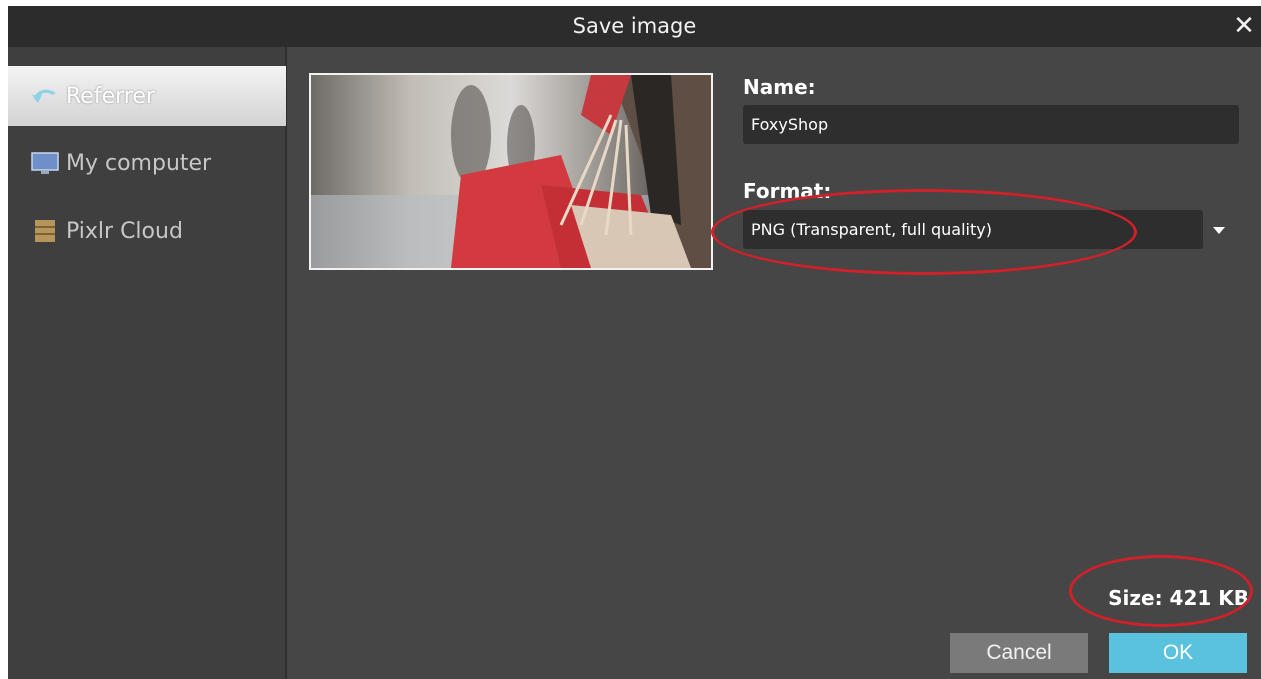 This screenshot has height=679, width=1261. I want to click on referrer-arrow-icon, so click(45, 96).